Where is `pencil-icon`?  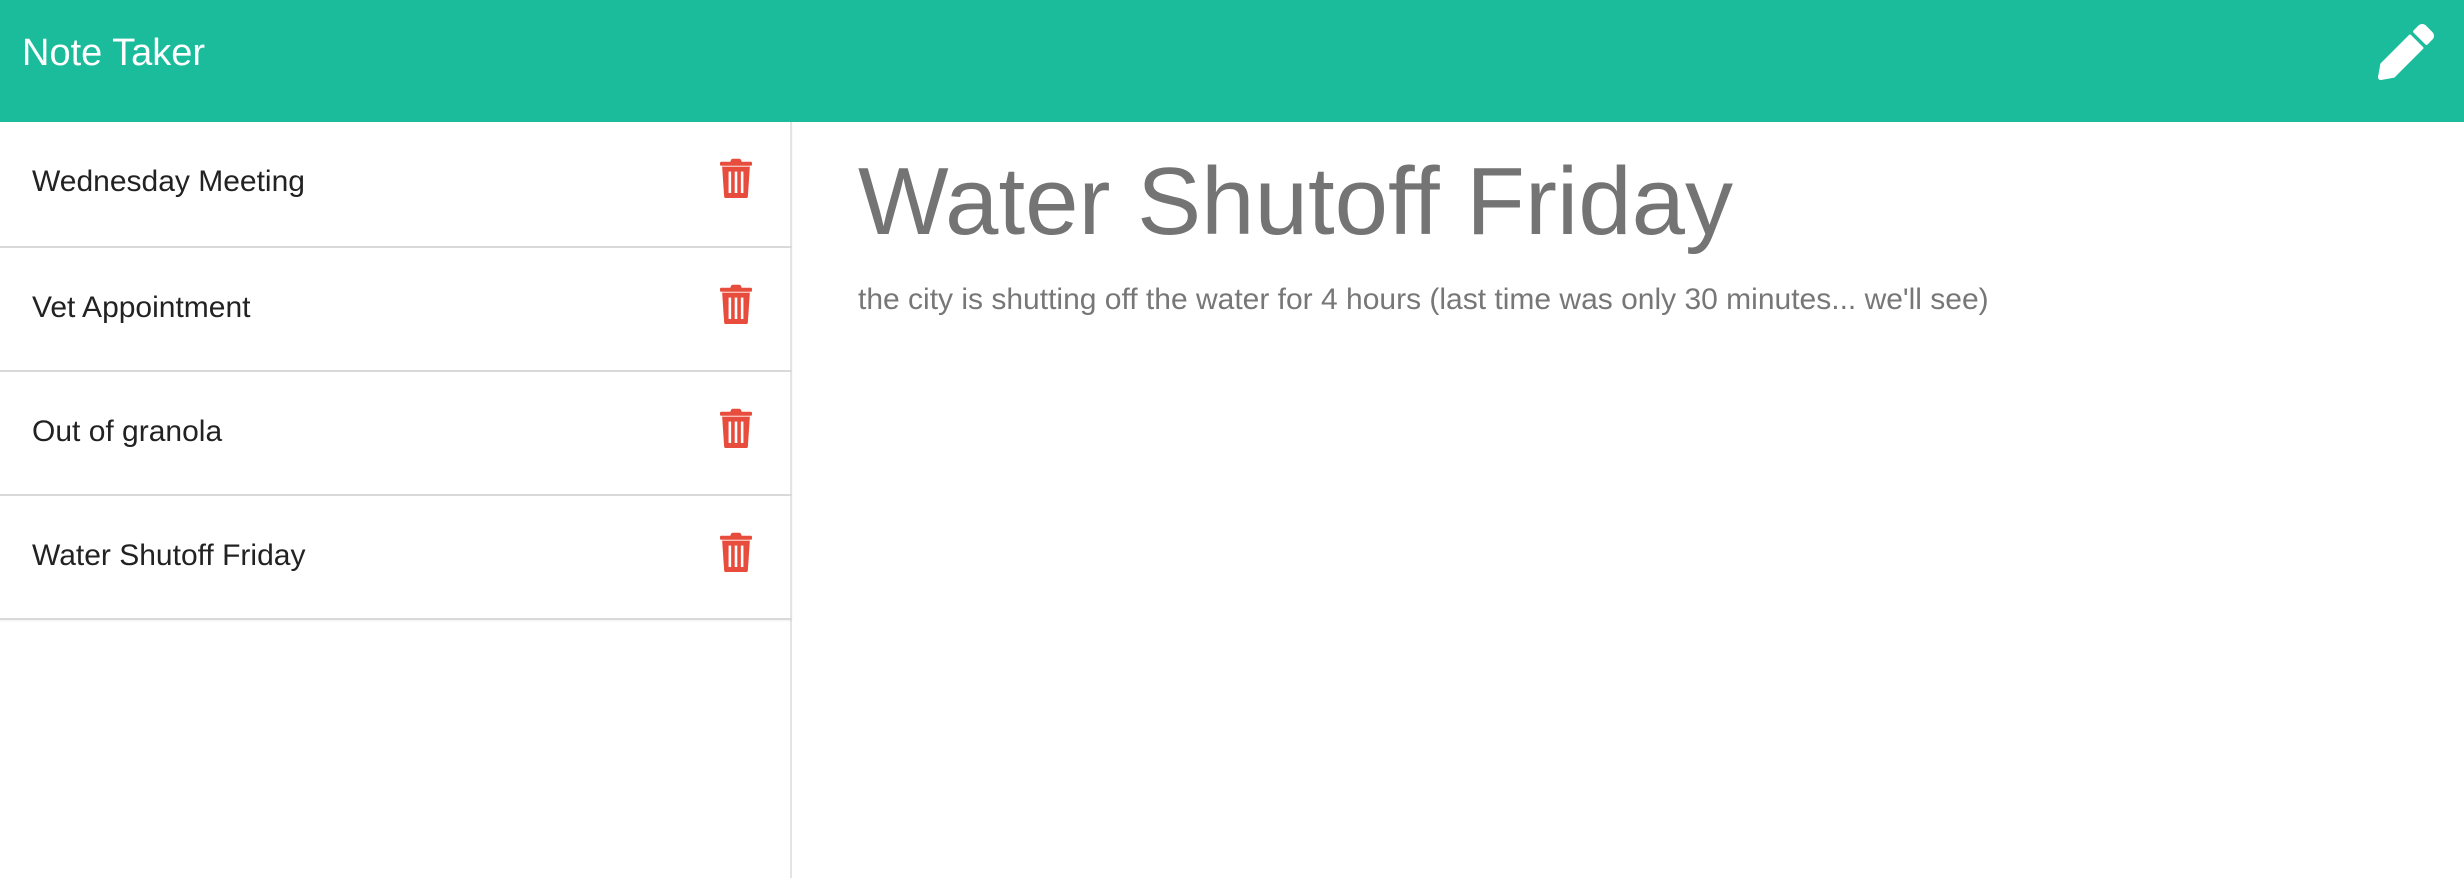 pencil-icon is located at coordinates (2406, 52).